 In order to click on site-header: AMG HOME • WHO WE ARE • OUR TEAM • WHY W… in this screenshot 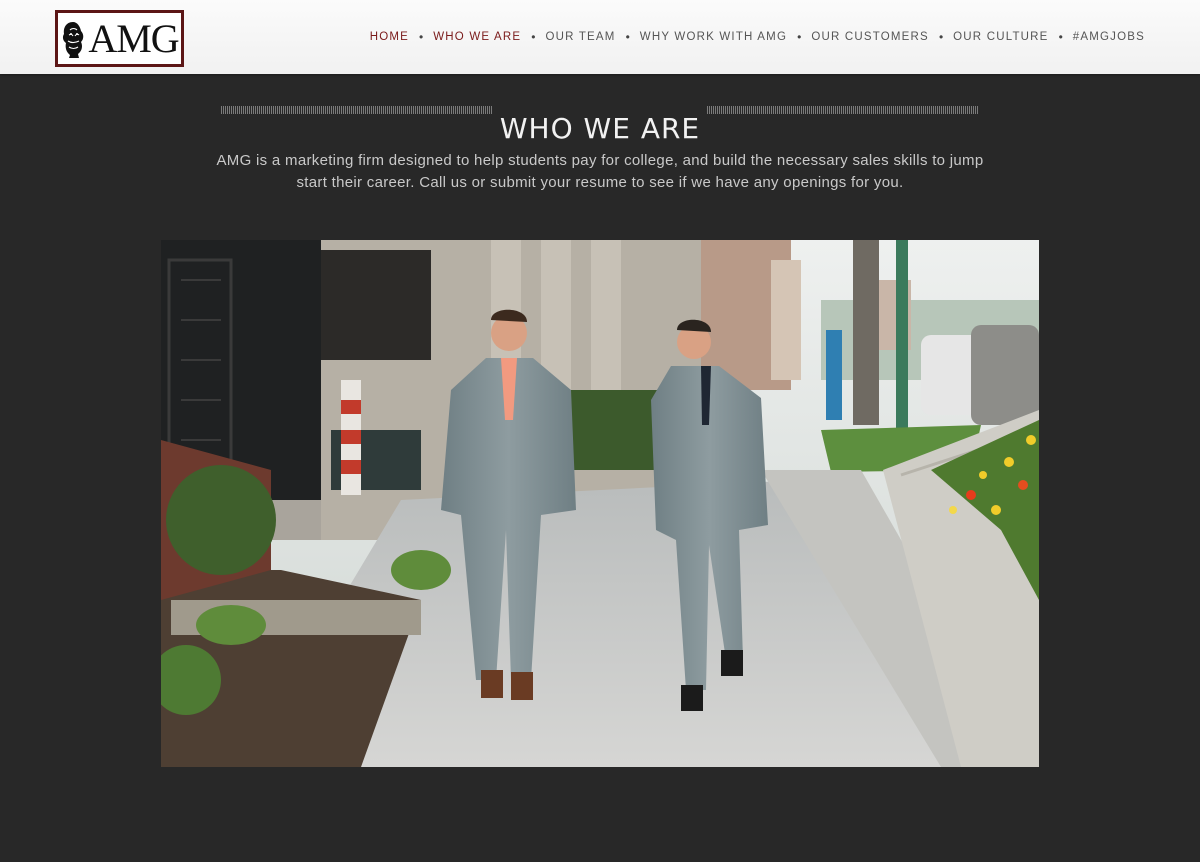, I will do `click(600, 37)`.